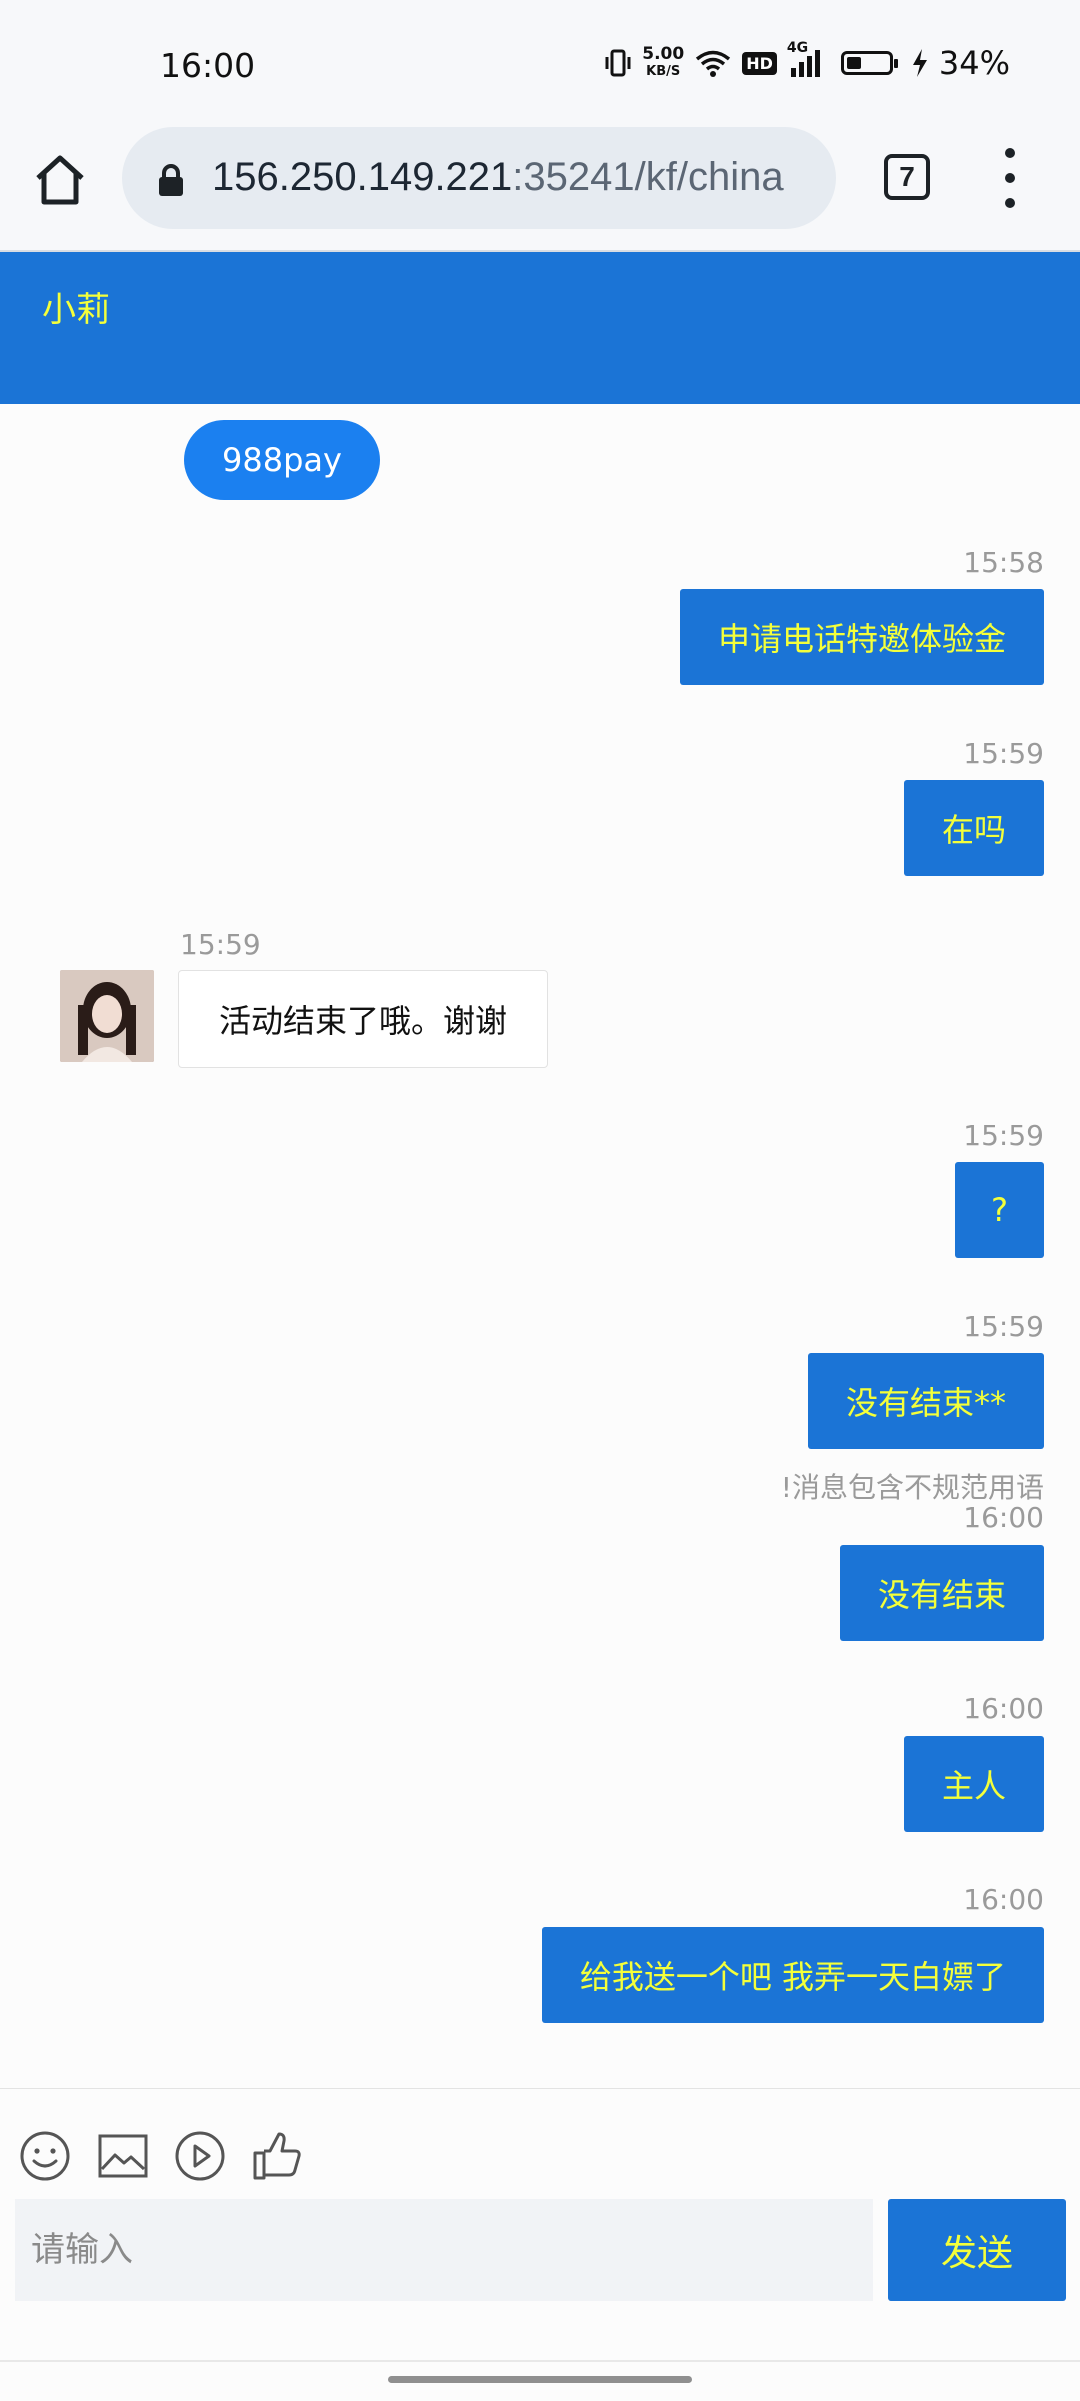 The width and height of the screenshot is (1080, 2401). What do you see at coordinates (444, 2250) in the screenshot?
I see `message-input` at bounding box center [444, 2250].